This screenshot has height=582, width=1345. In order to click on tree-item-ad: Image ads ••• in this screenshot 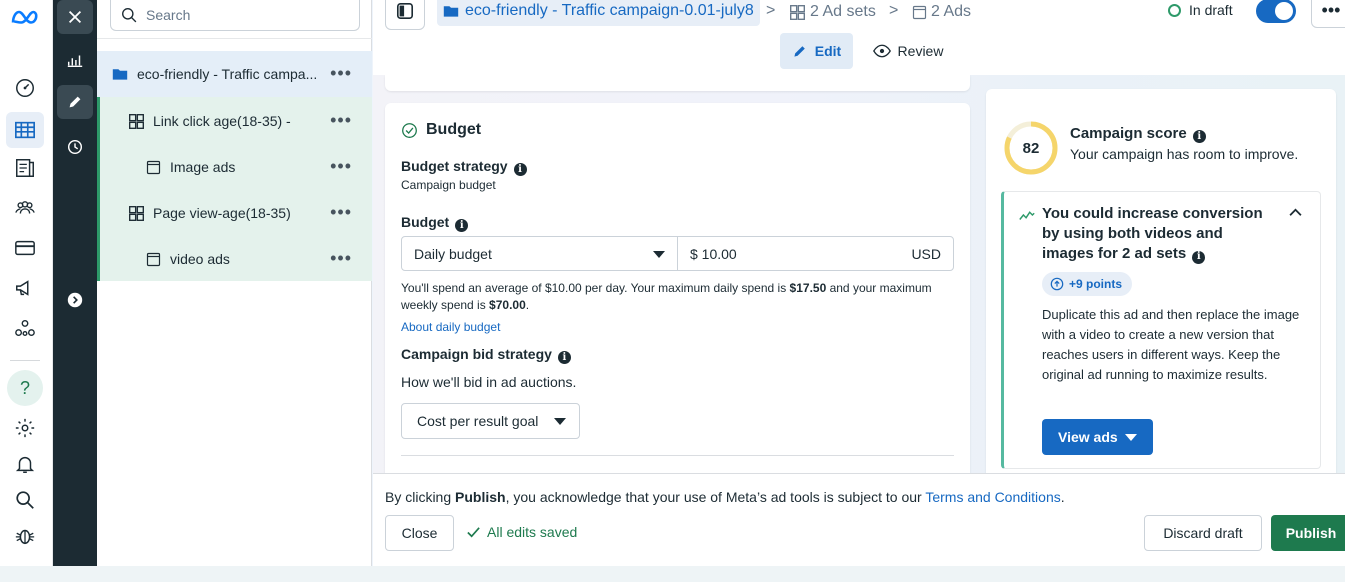, I will do `click(234, 167)`.